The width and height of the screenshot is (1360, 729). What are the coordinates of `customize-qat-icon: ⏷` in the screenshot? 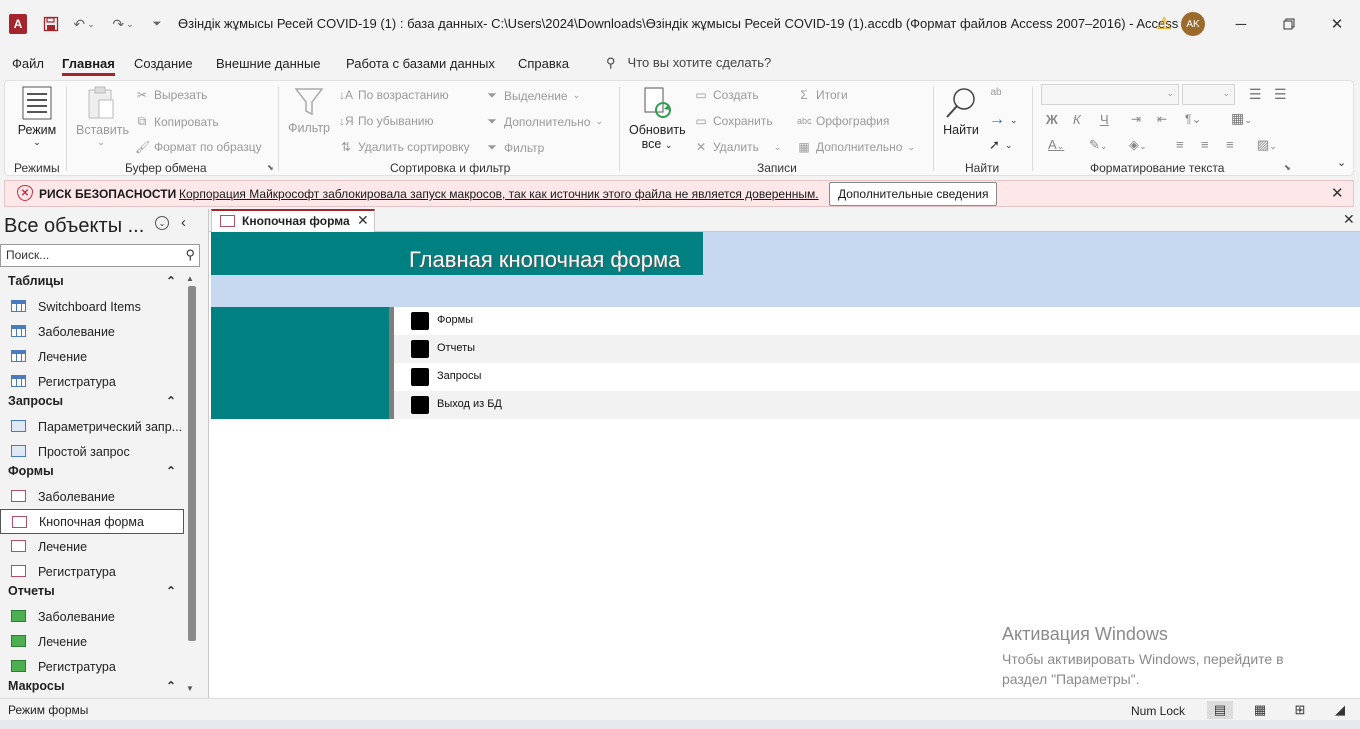 It's located at (157, 24).